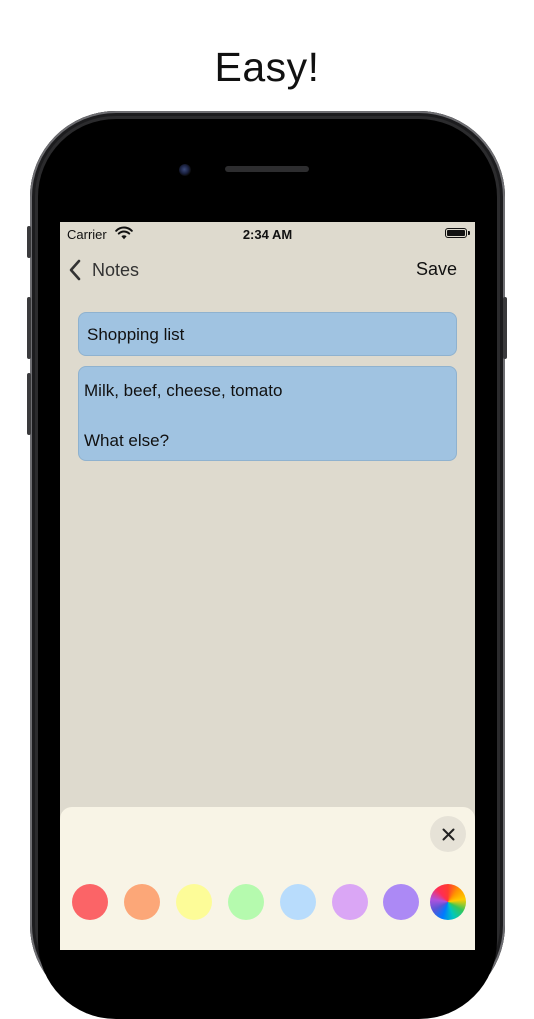  Describe the element at coordinates (267, 270) in the screenshot. I see `navigation-bar: Notes Save` at that location.